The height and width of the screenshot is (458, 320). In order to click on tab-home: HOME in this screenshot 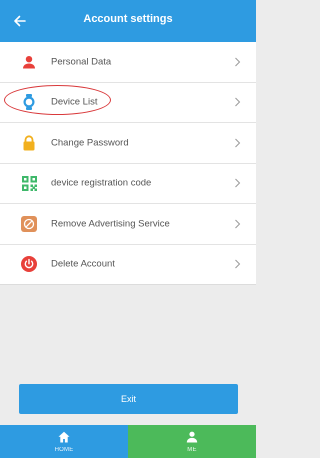, I will do `click(64, 441)`.